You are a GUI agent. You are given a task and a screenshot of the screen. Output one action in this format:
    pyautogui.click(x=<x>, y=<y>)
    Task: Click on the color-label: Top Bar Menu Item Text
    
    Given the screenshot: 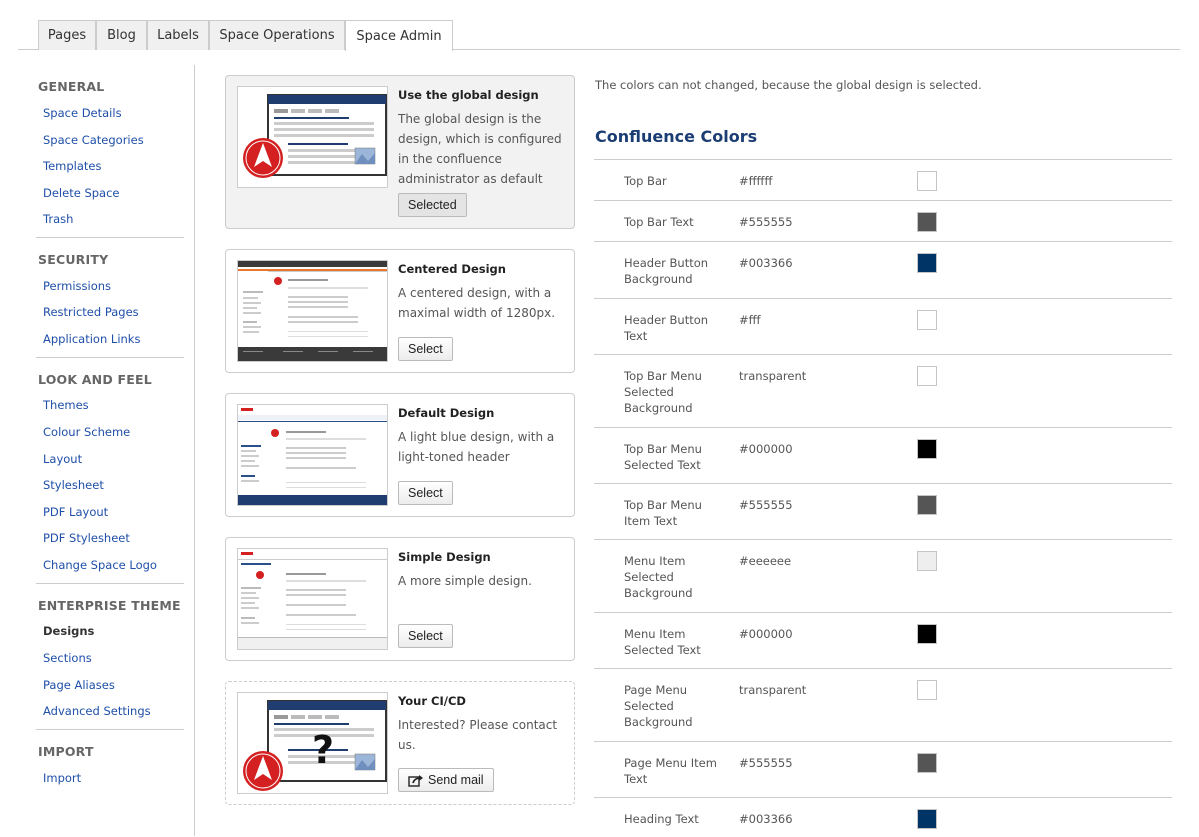 What is the action you would take?
    pyautogui.click(x=663, y=513)
    